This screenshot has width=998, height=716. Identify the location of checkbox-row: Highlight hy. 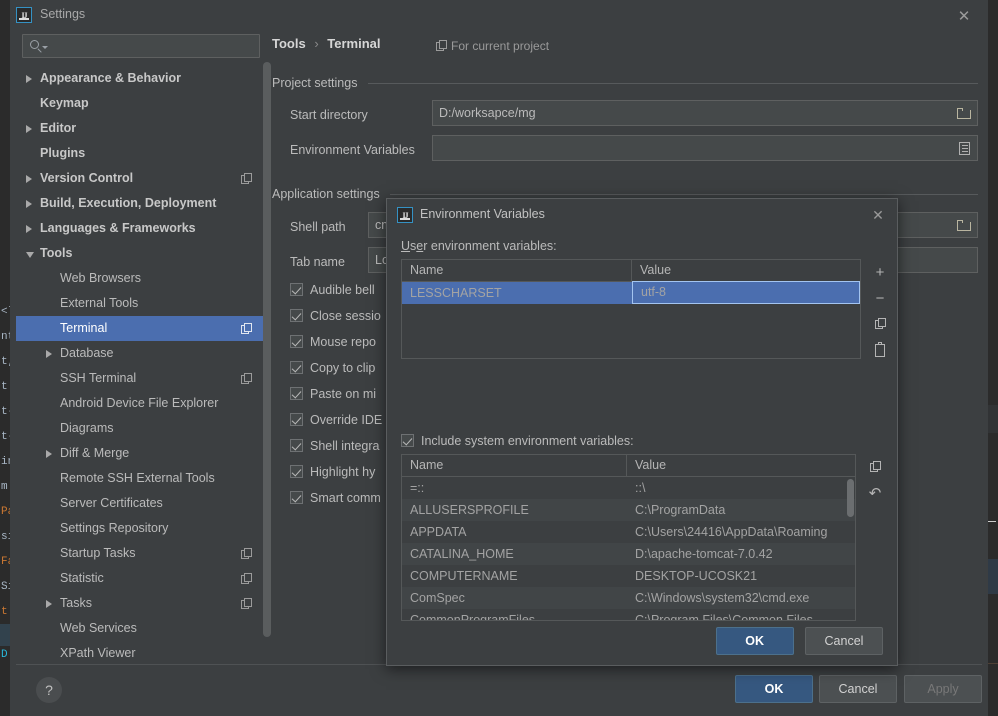
(332, 472).